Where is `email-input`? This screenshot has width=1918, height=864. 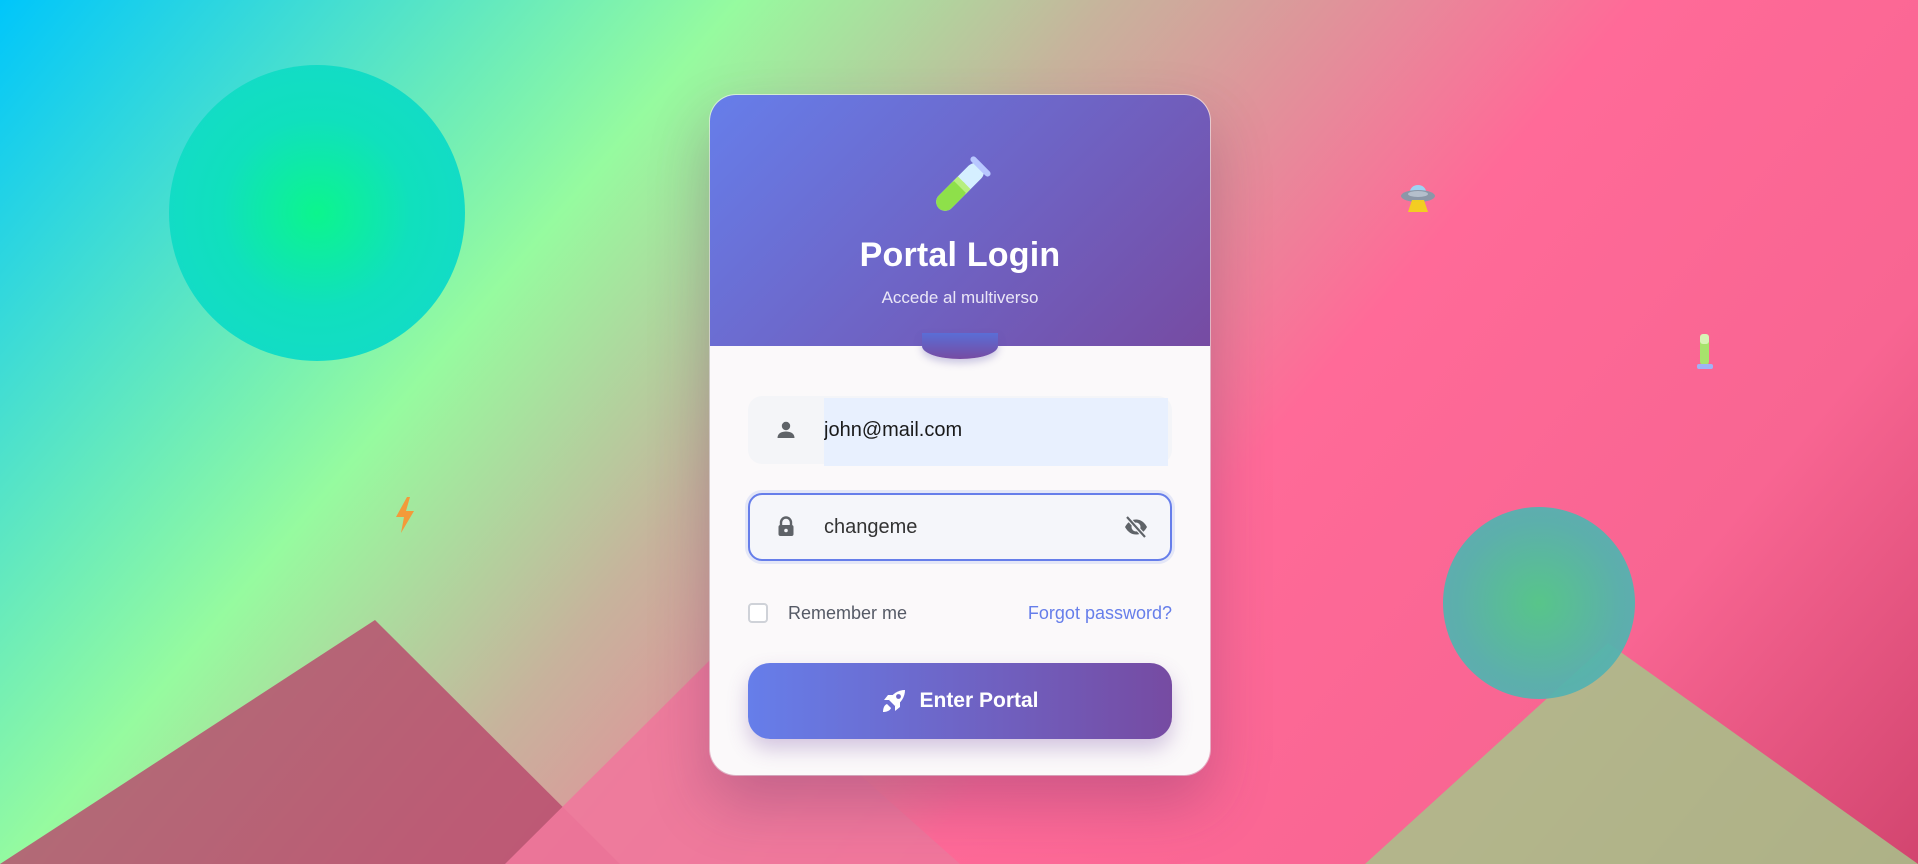
email-input is located at coordinates (974, 430).